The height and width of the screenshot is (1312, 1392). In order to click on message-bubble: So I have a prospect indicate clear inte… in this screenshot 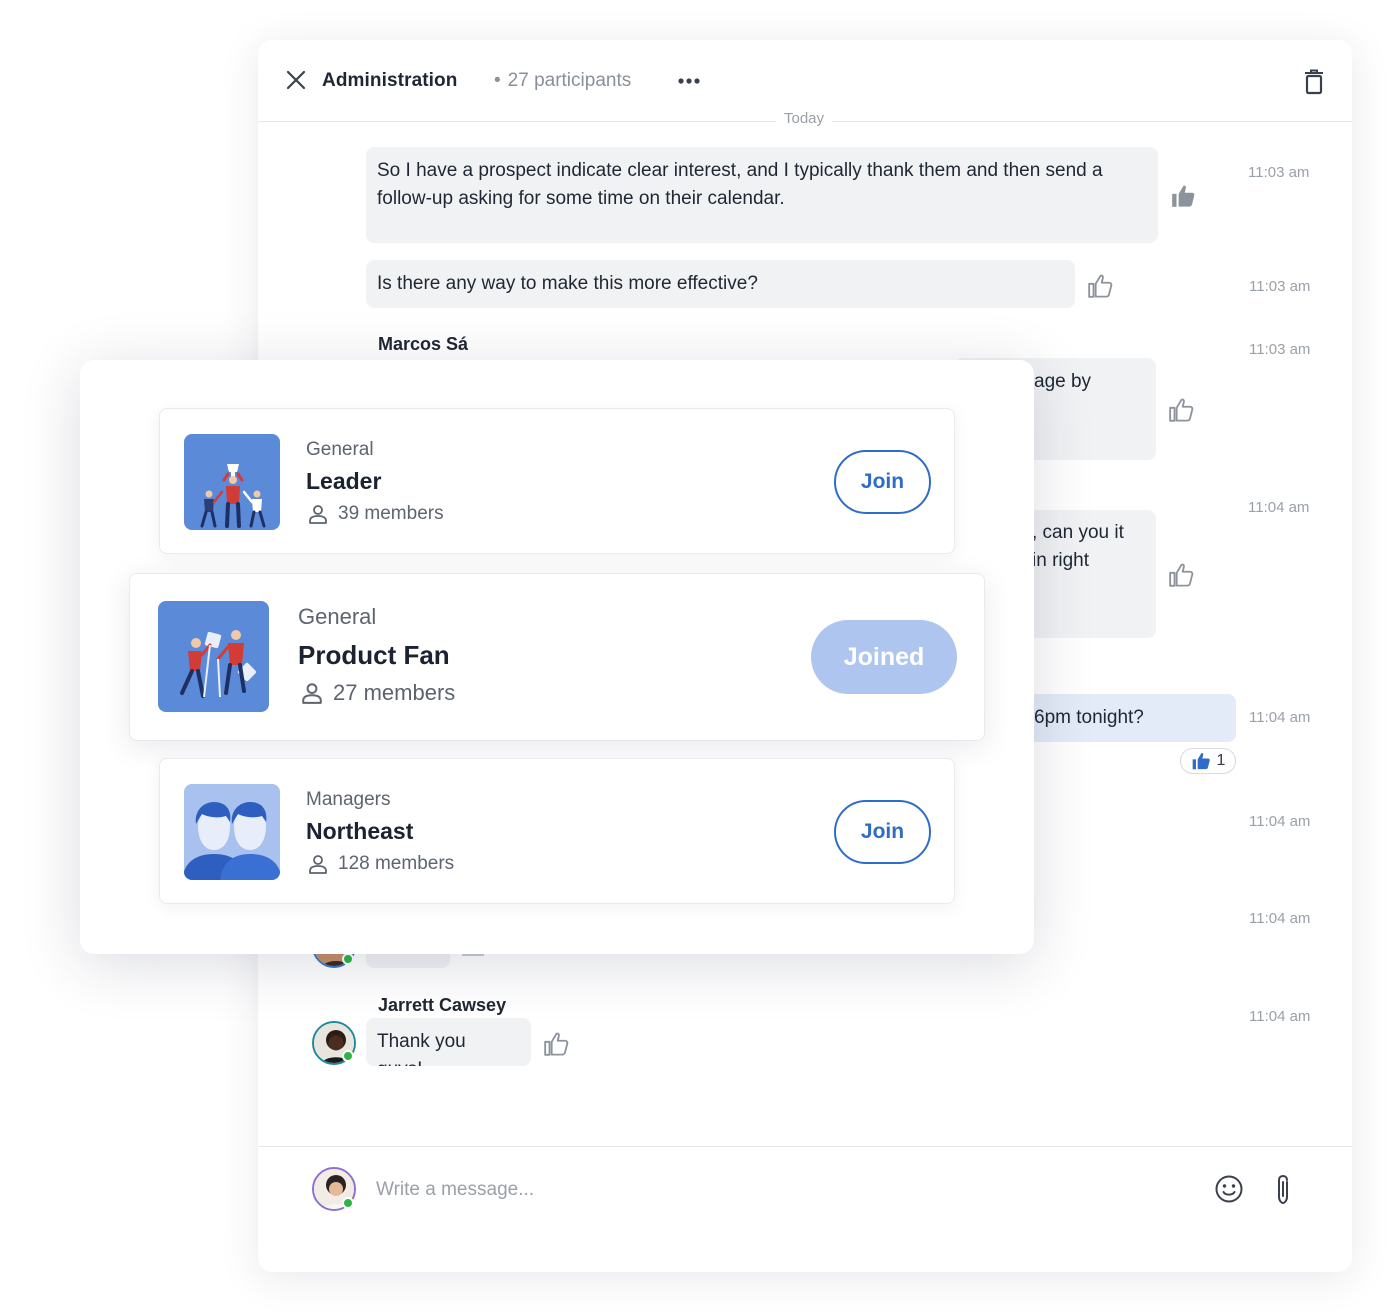, I will do `click(762, 195)`.